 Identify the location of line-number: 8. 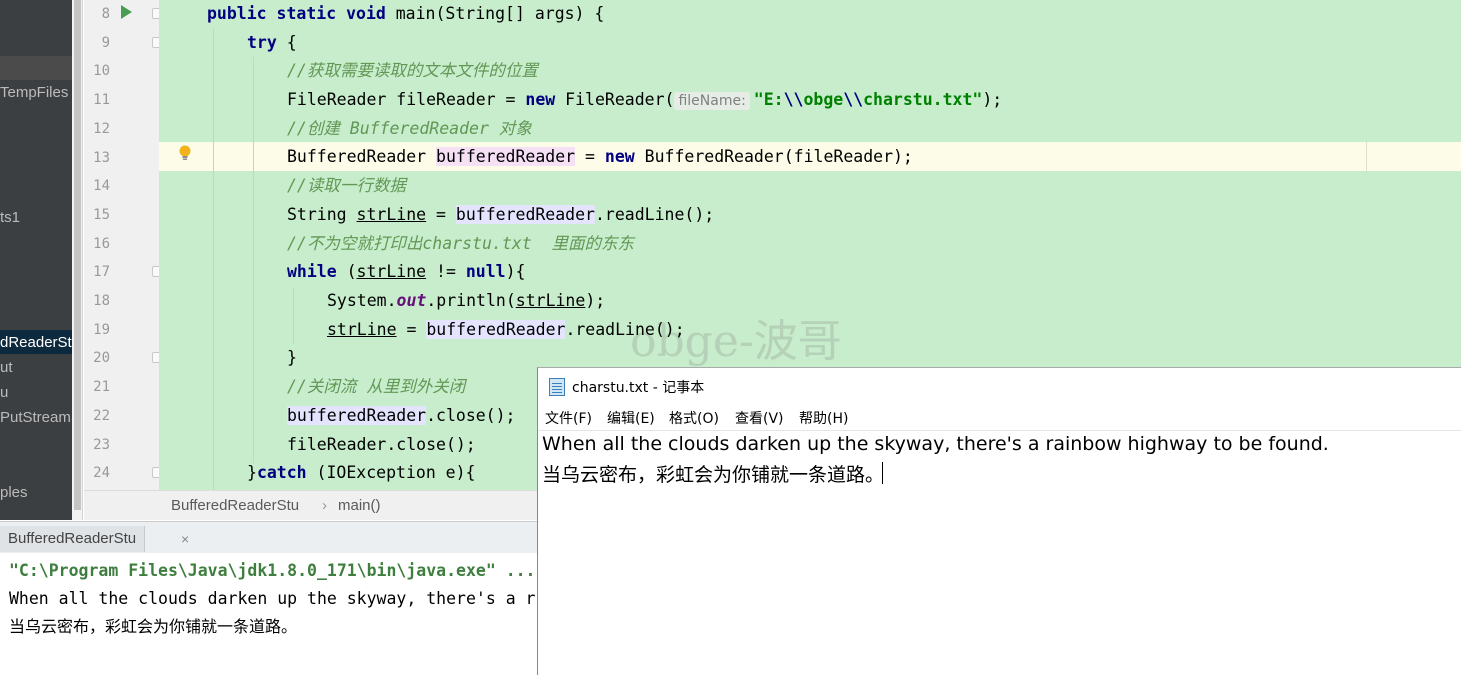
(105, 14).